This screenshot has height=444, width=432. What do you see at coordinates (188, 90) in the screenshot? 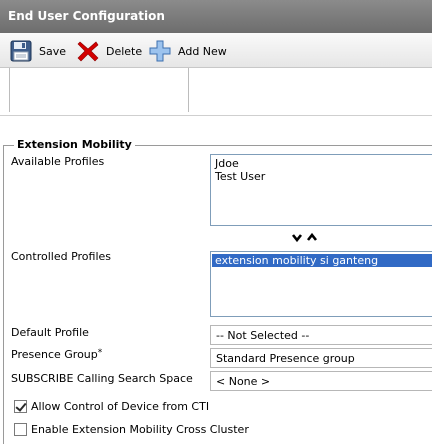
I see `panel-divider` at bounding box center [188, 90].